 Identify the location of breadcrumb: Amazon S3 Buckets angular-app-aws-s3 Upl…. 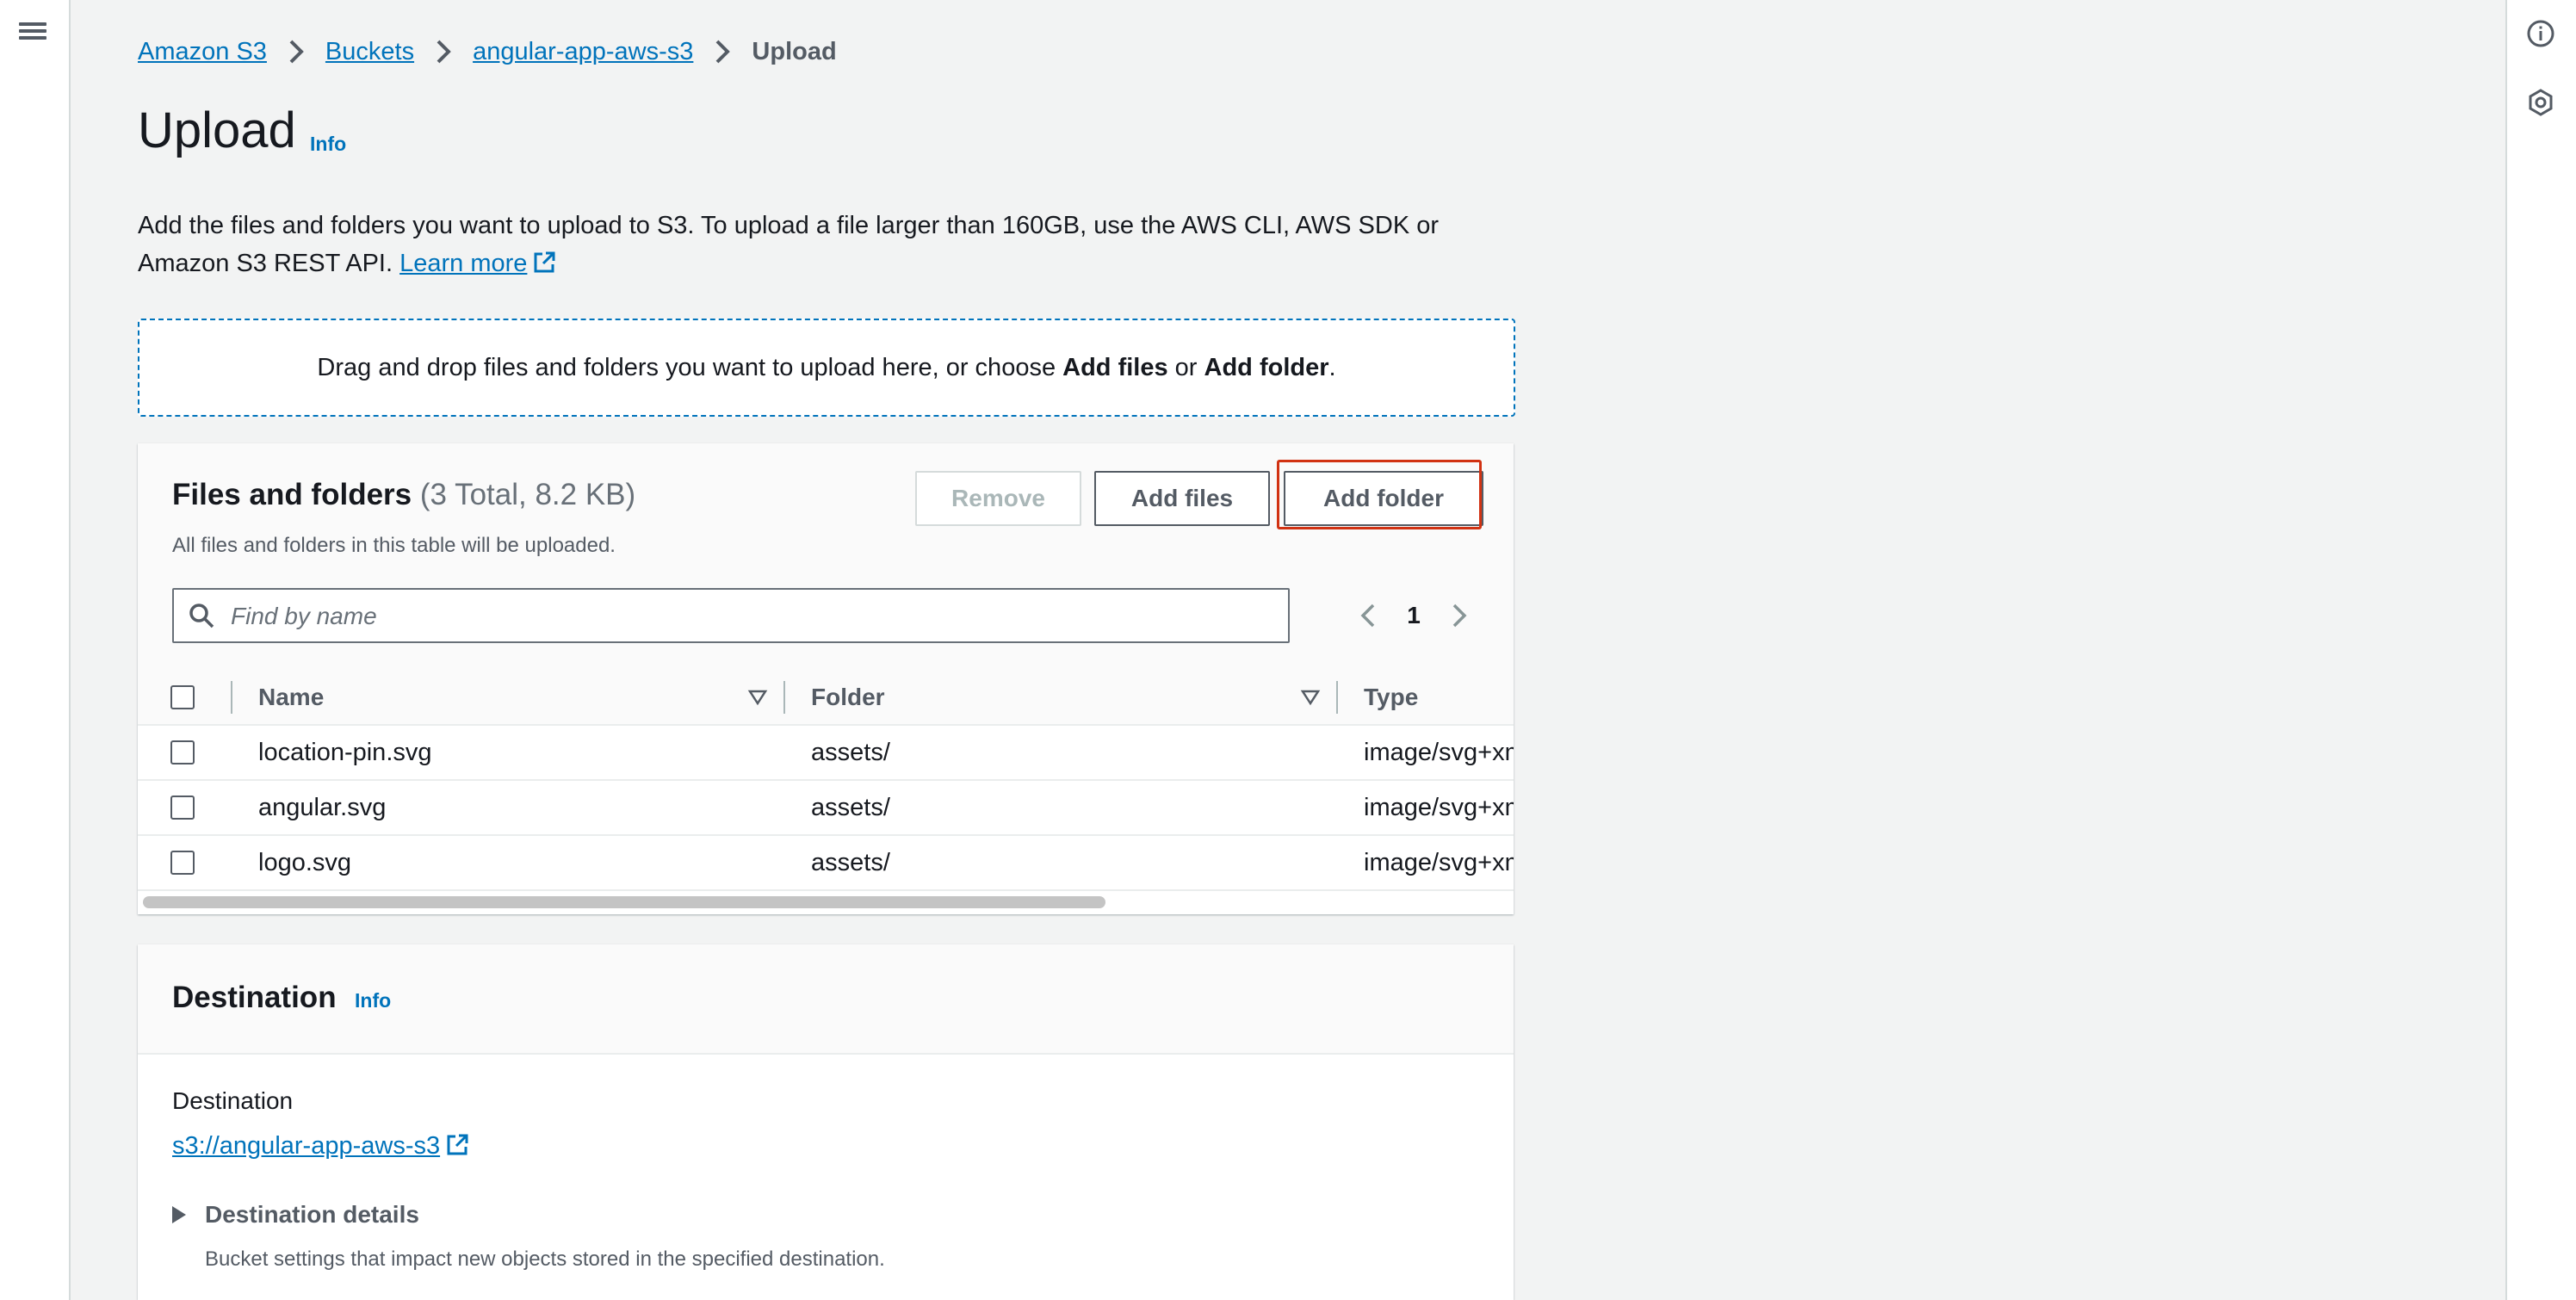
(488, 51).